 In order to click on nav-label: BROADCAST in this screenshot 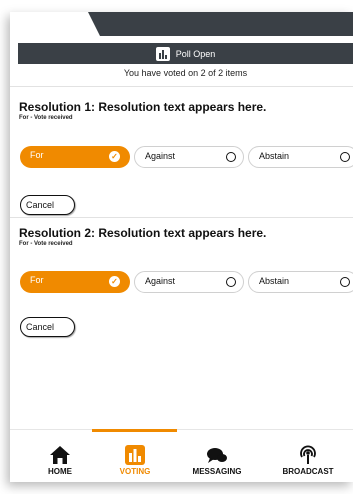, I will do `click(308, 471)`.